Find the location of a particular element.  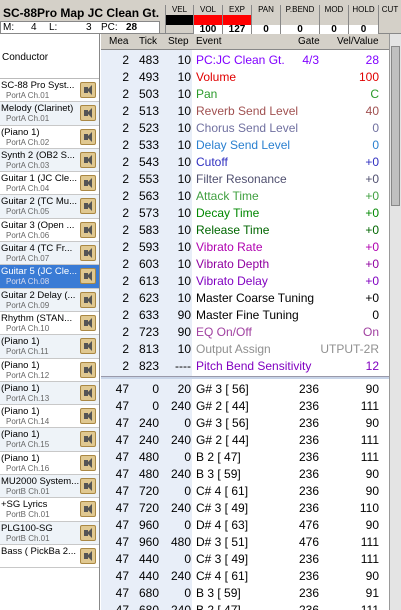

meter-label: VEL is located at coordinates (179, 9).